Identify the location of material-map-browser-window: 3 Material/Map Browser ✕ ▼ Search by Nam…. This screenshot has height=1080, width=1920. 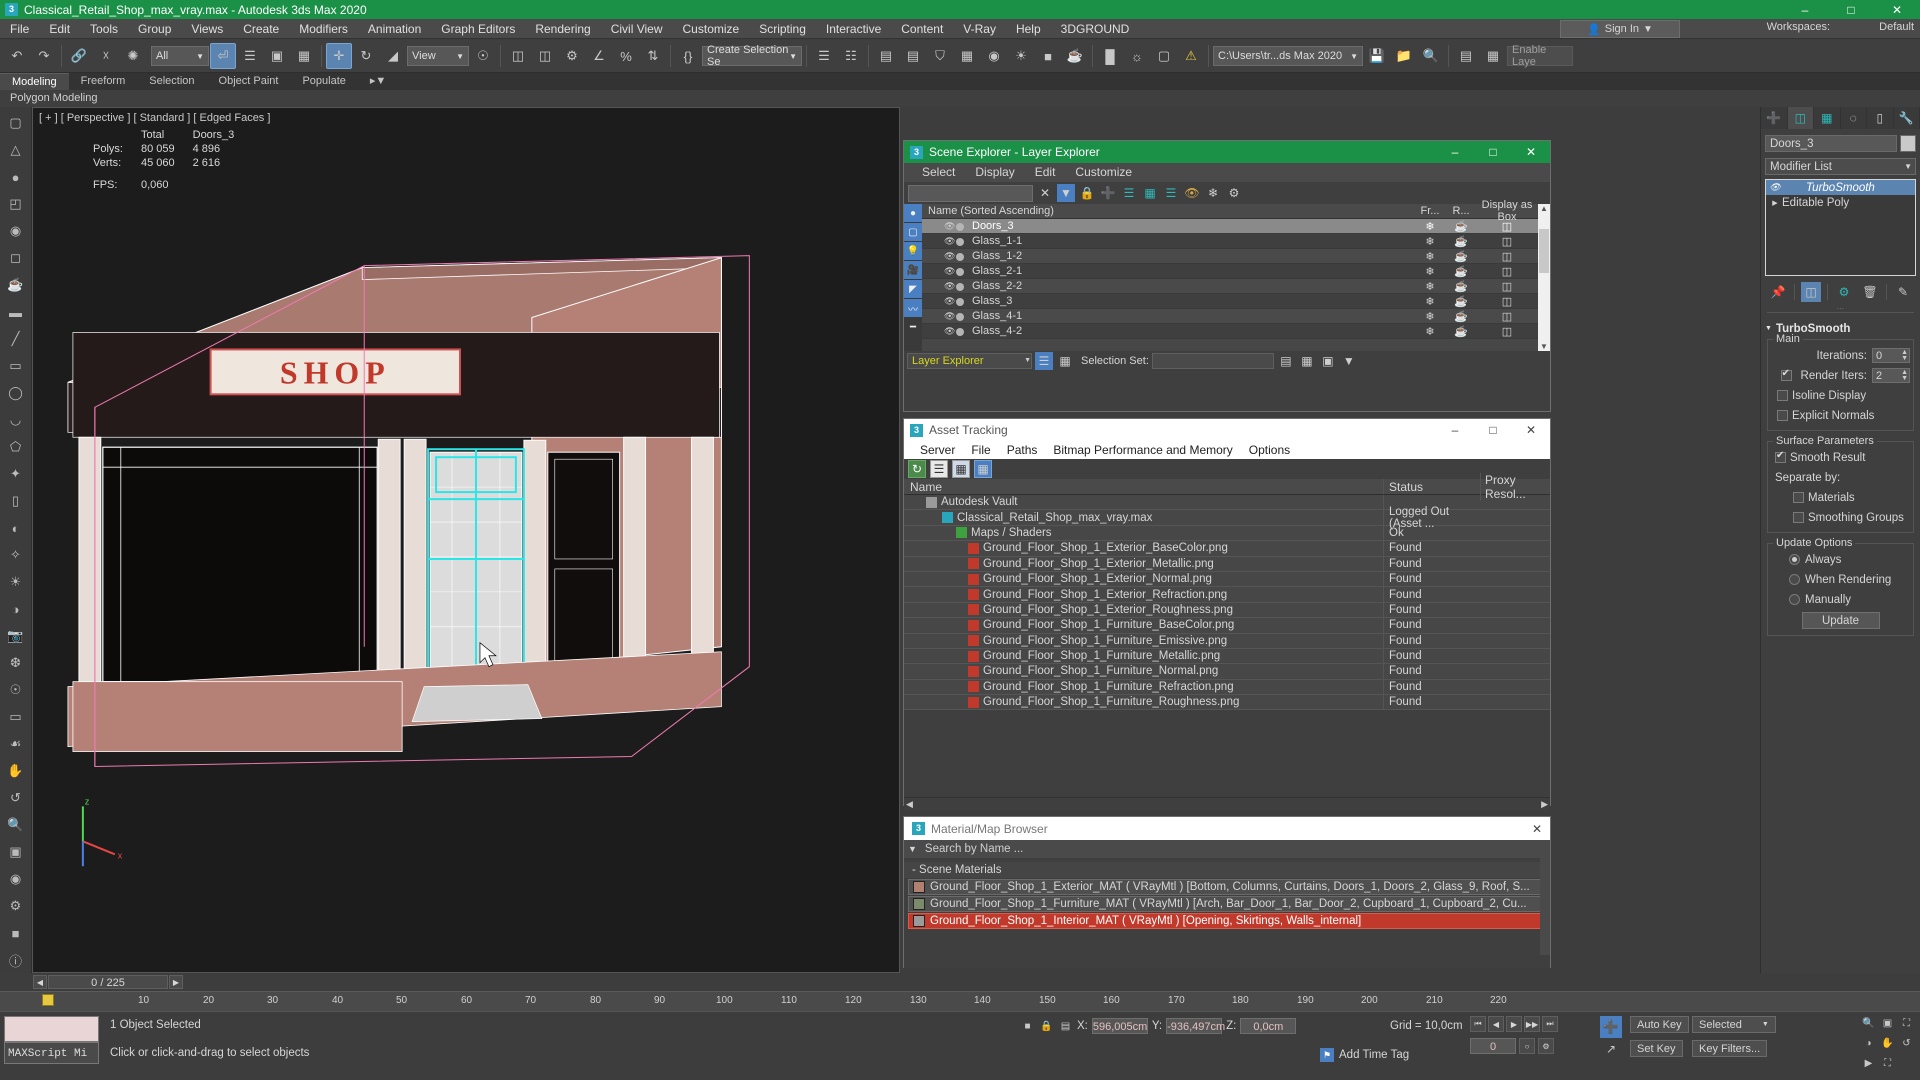
(1227, 892).